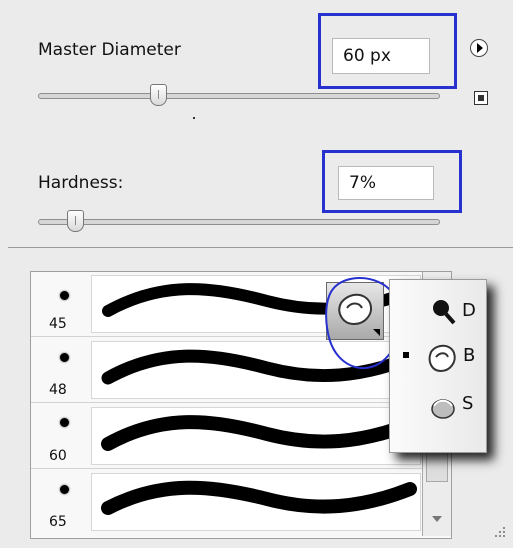 Image resolution: width=513 pixels, height=548 pixels. I want to click on brush-row: 65, so click(226, 502).